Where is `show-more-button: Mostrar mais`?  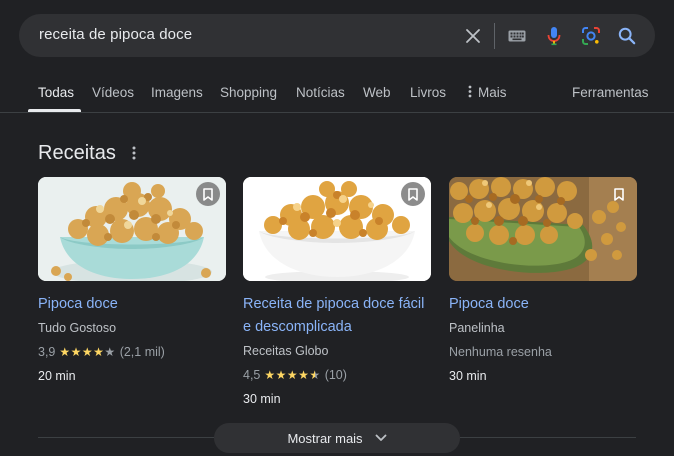 show-more-button: Mostrar mais is located at coordinates (337, 438).